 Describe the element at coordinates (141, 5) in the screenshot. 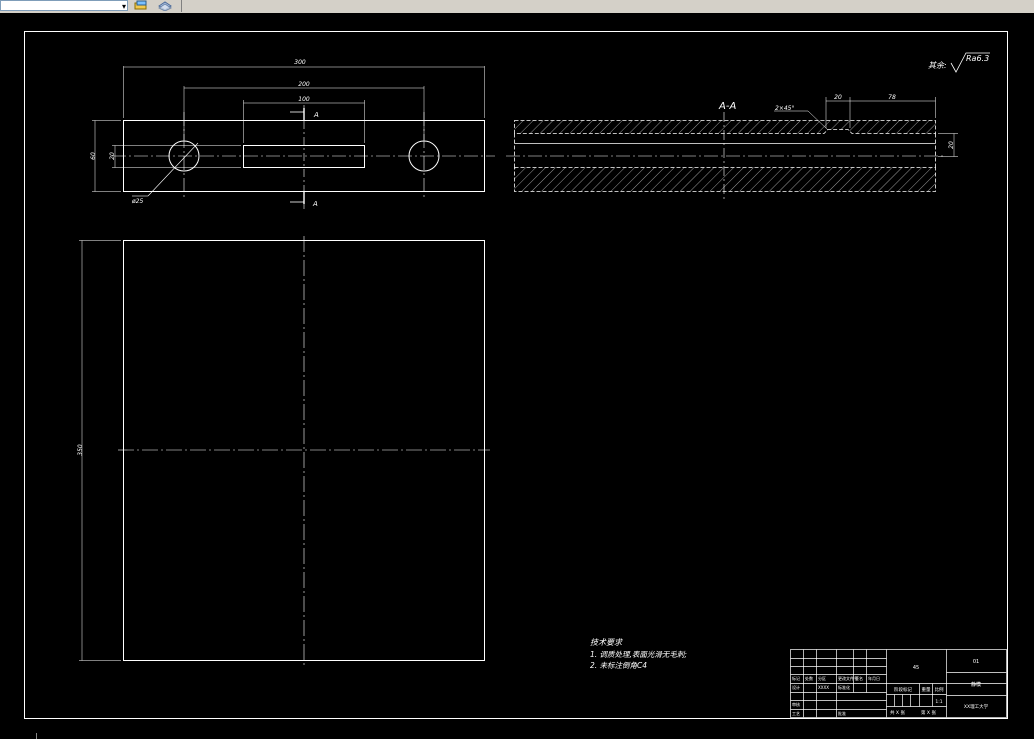

I see `layer-props-icon` at that location.